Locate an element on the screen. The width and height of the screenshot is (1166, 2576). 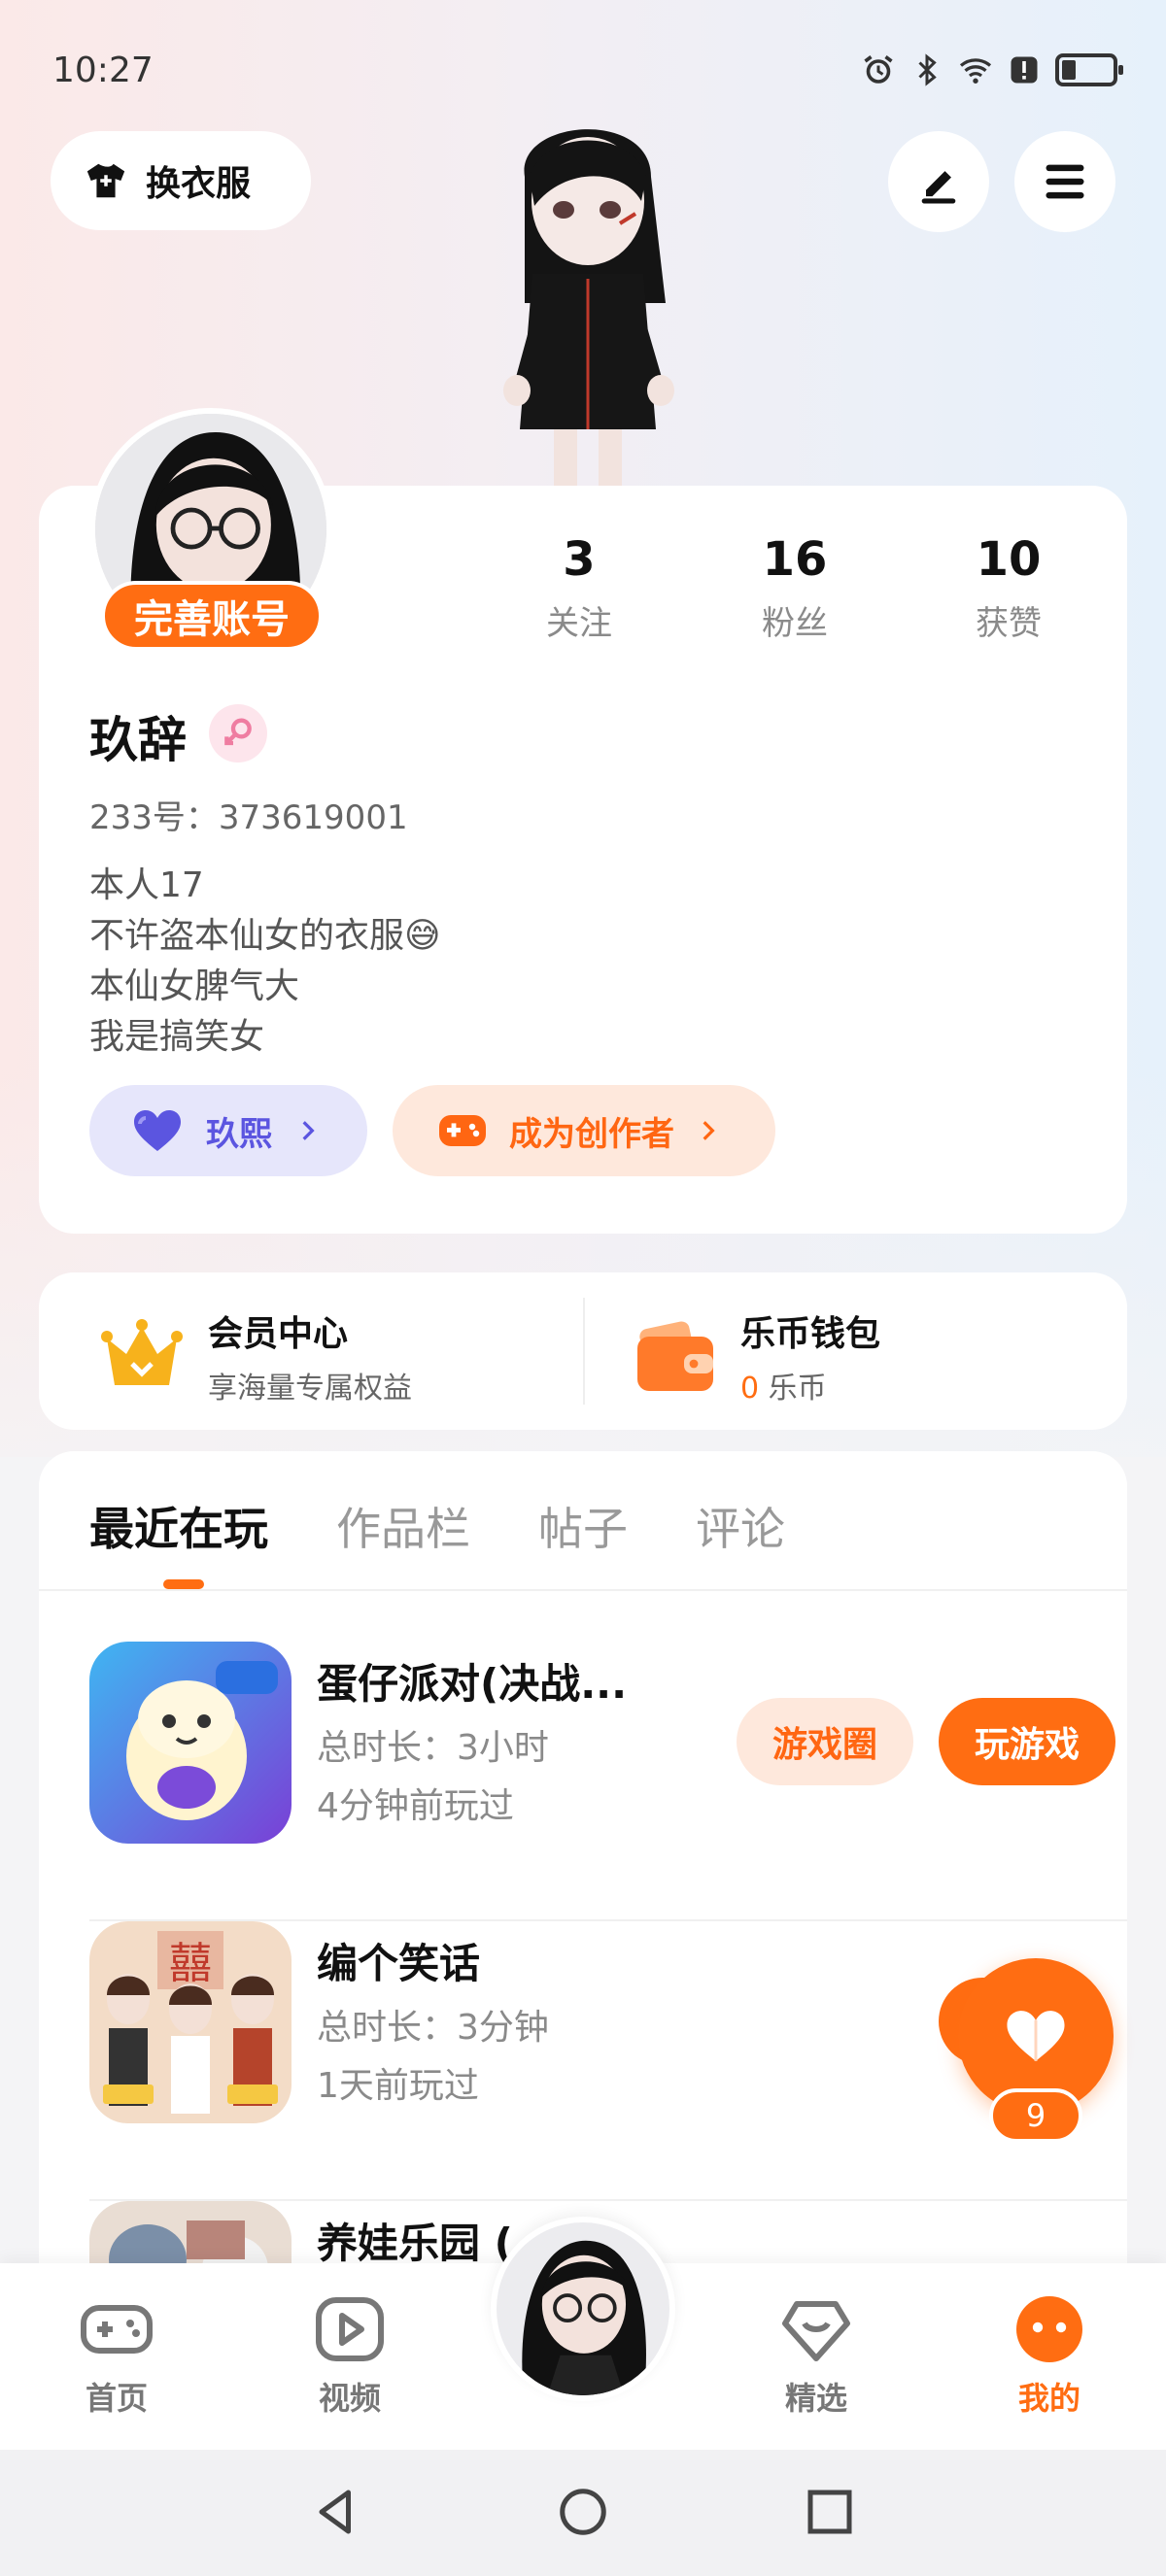
hamburger-icon is located at coordinates (1065, 181).